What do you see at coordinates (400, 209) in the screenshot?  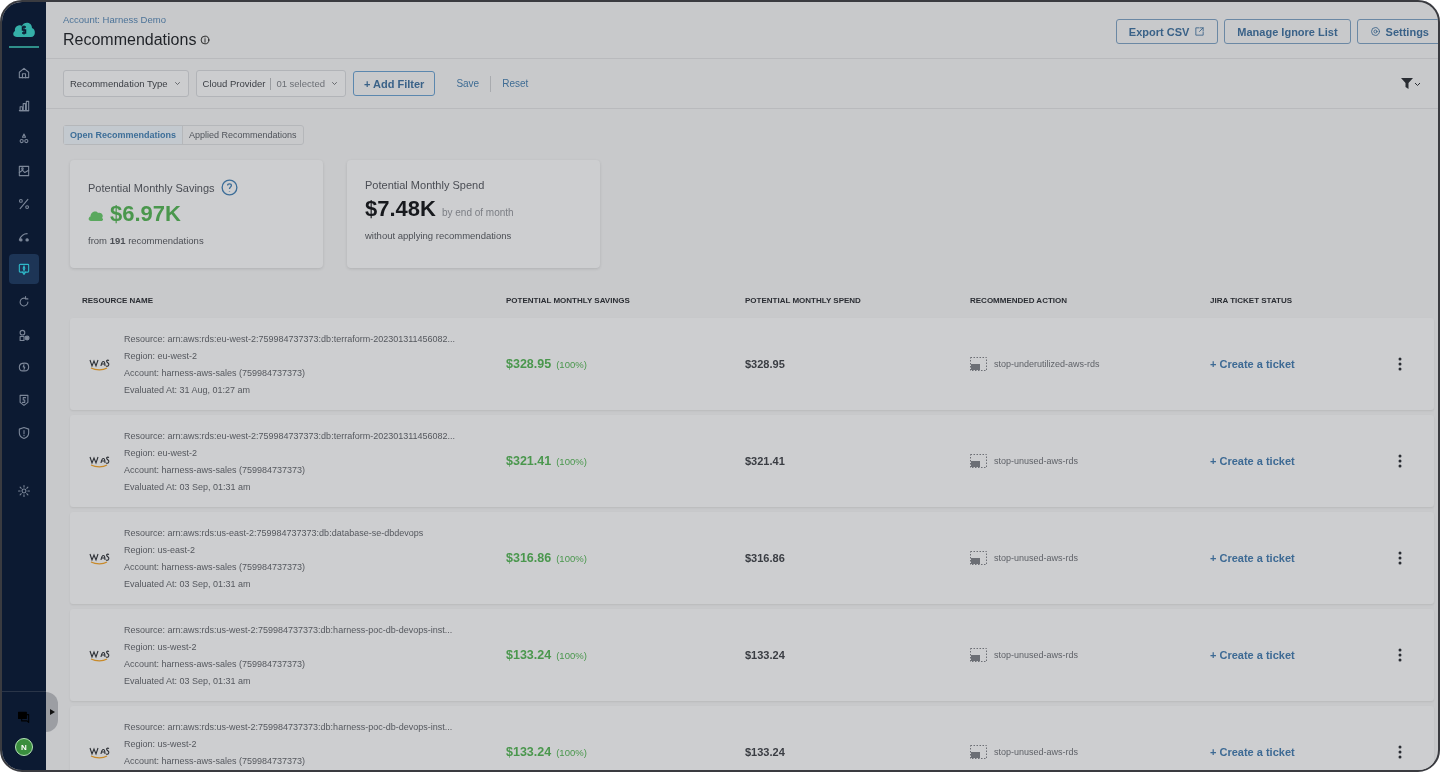 I see `card-value: $7.48K` at bounding box center [400, 209].